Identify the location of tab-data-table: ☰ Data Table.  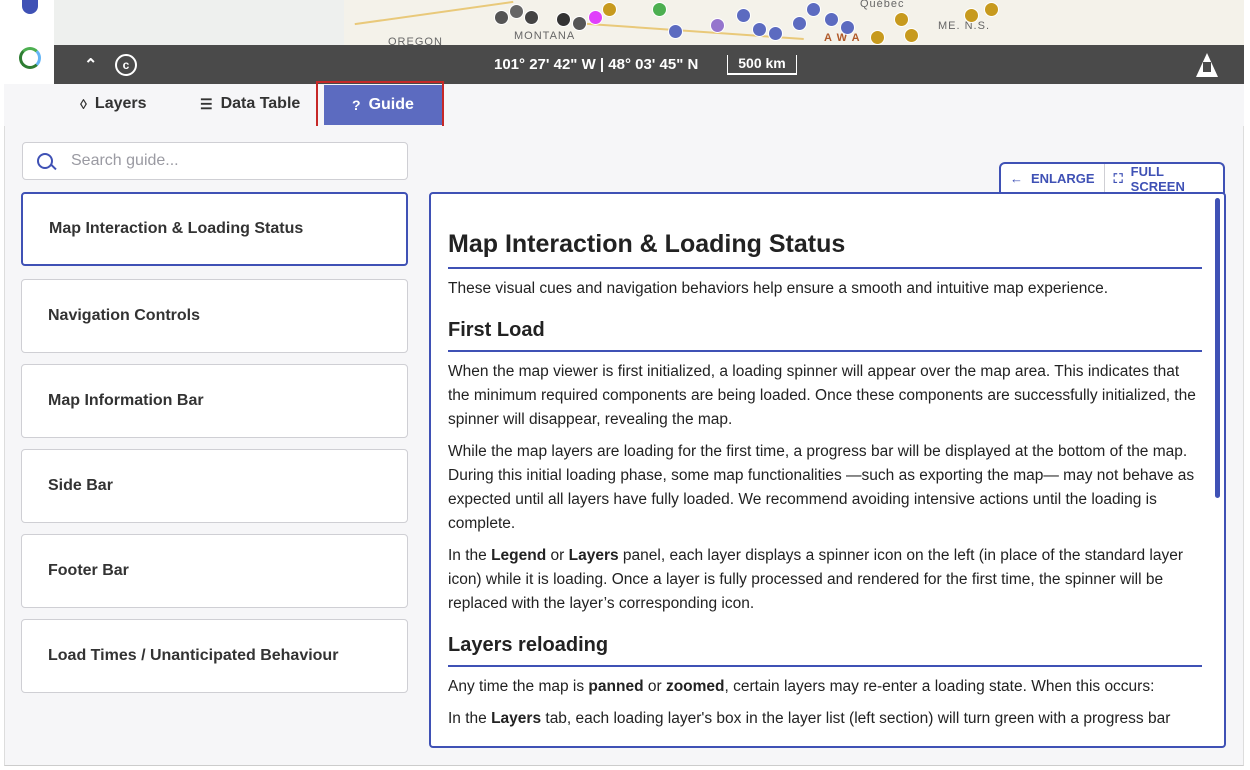
(250, 104).